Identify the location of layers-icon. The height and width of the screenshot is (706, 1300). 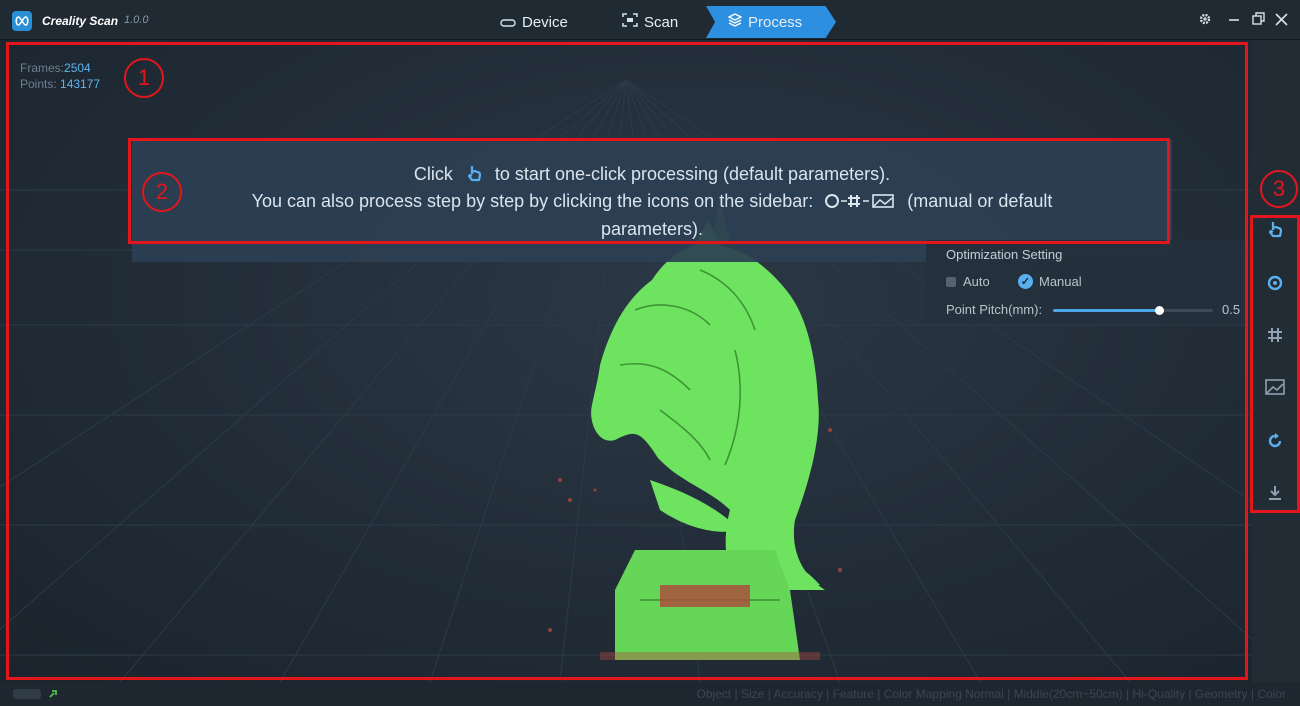
(735, 22).